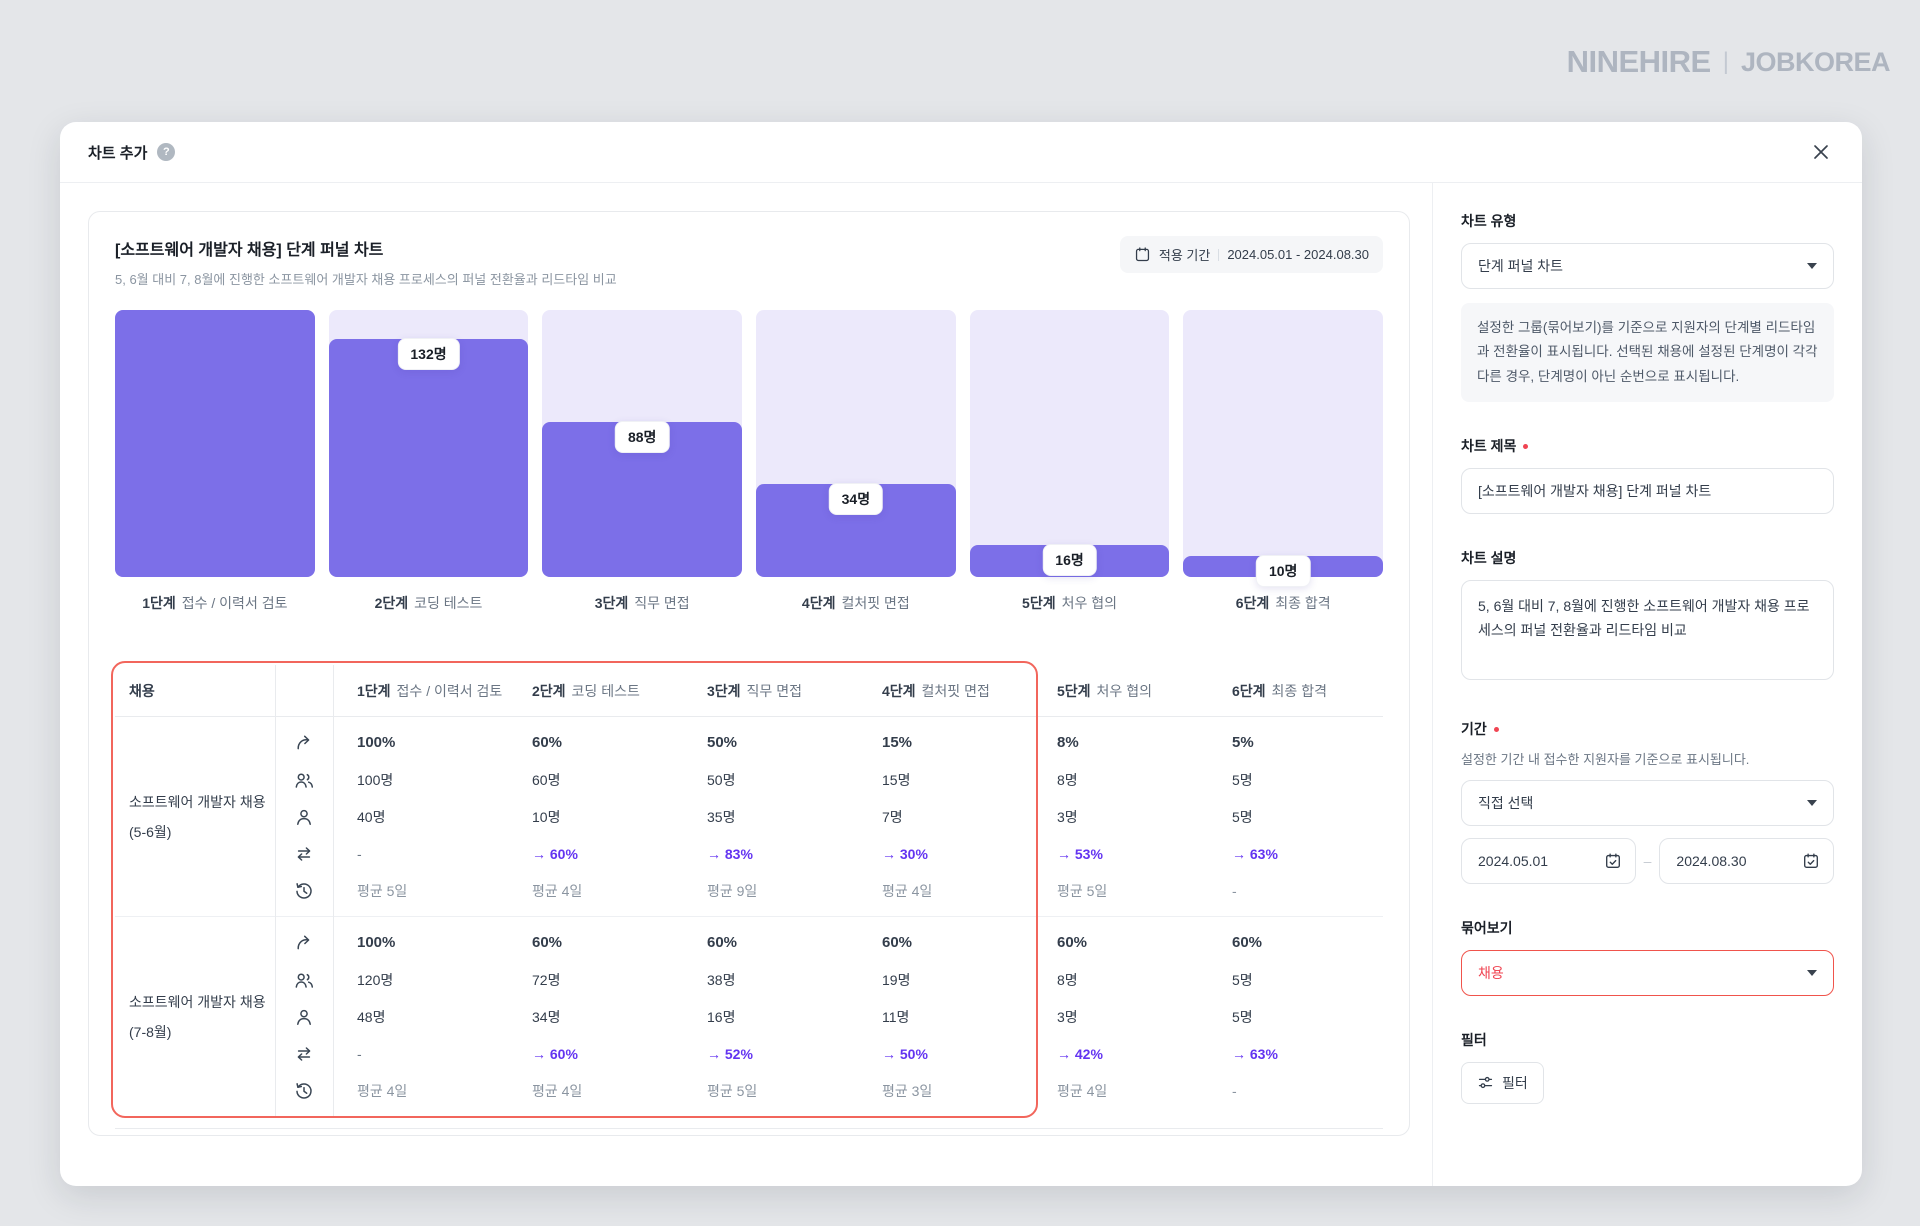 The height and width of the screenshot is (1226, 1920). I want to click on funnel-stage-label: 2단계 코딩 테스트, so click(428, 603).